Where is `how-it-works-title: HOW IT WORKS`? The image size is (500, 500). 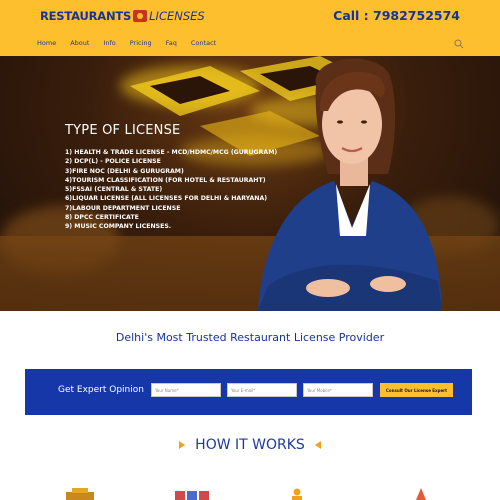 how-it-works-title: HOW IT WORKS is located at coordinates (250, 445).